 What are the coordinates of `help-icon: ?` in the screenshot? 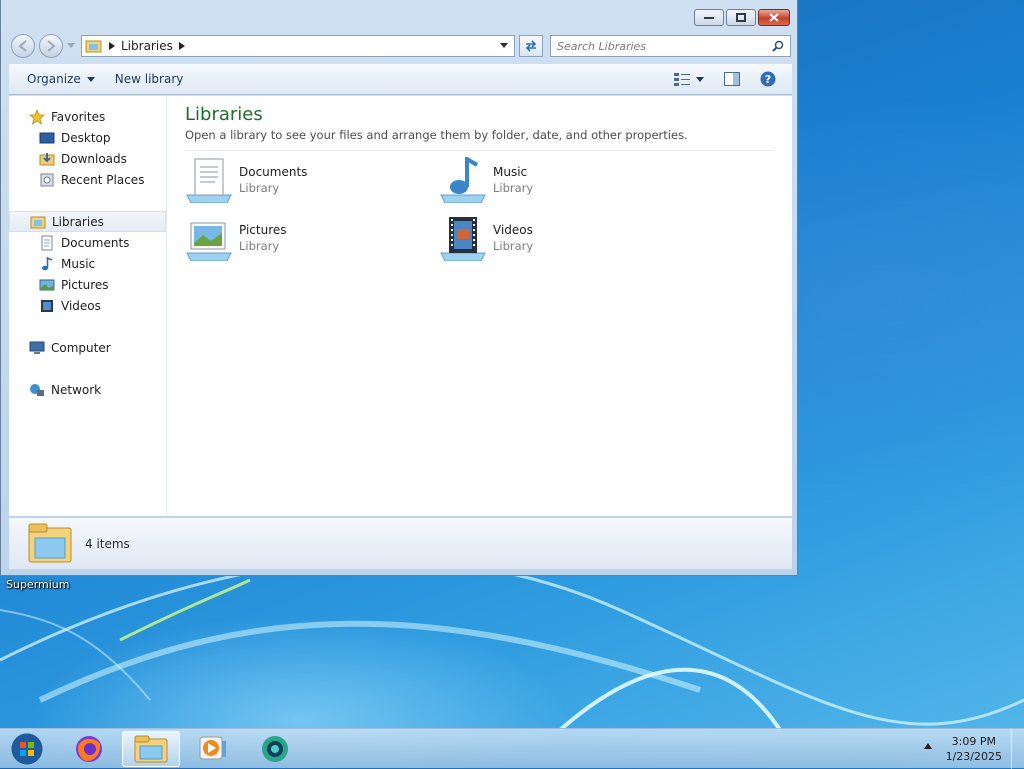 It's located at (768, 79).